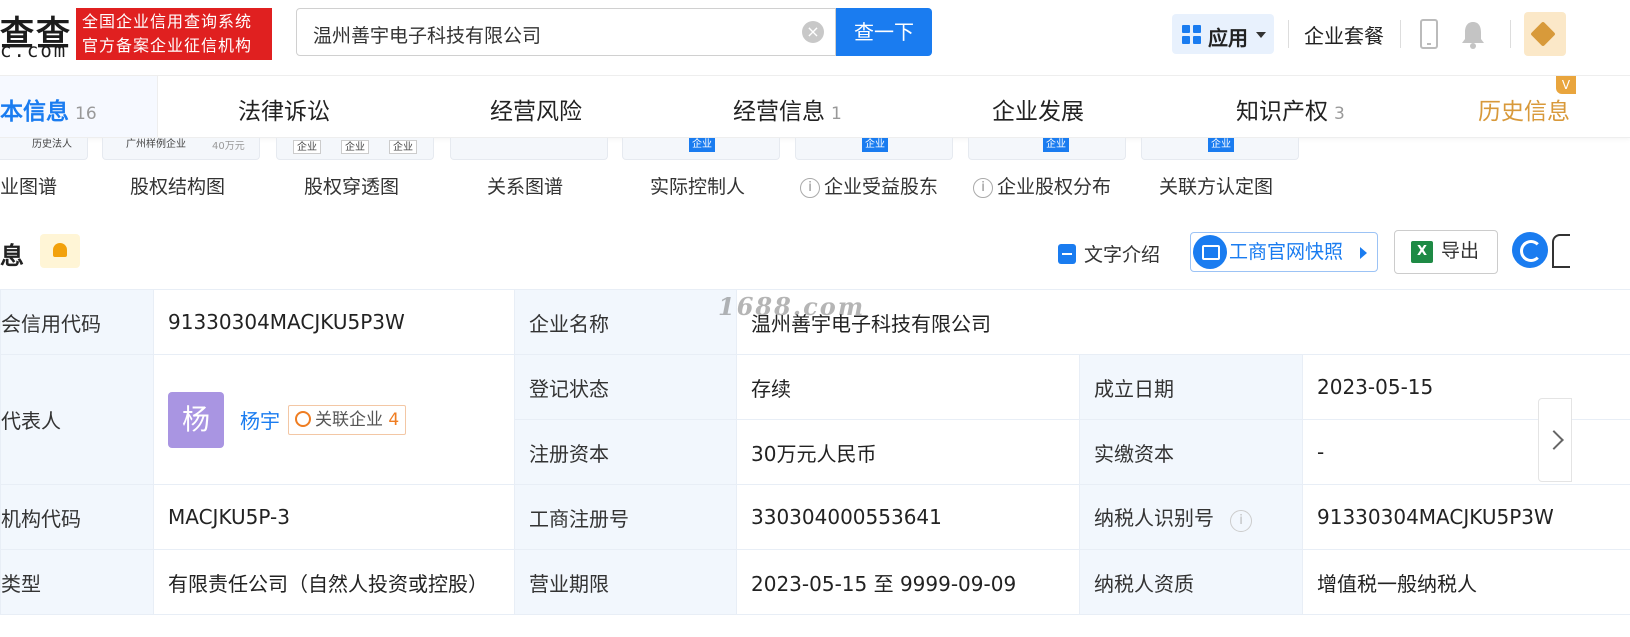  Describe the element at coordinates (48, 109) in the screenshot. I see `tab-basic-info: 本信息 16` at that location.